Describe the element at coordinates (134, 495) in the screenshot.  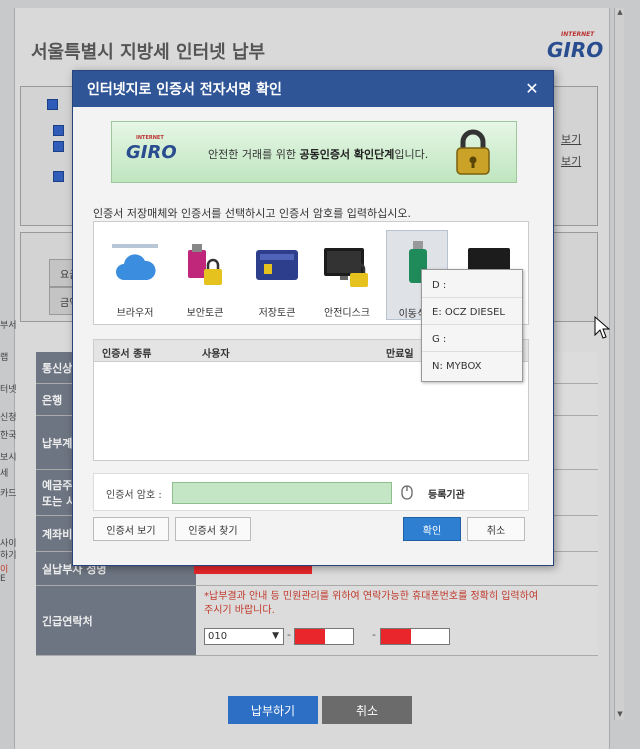
I see `password-label: 인증서 암호 :` at that location.